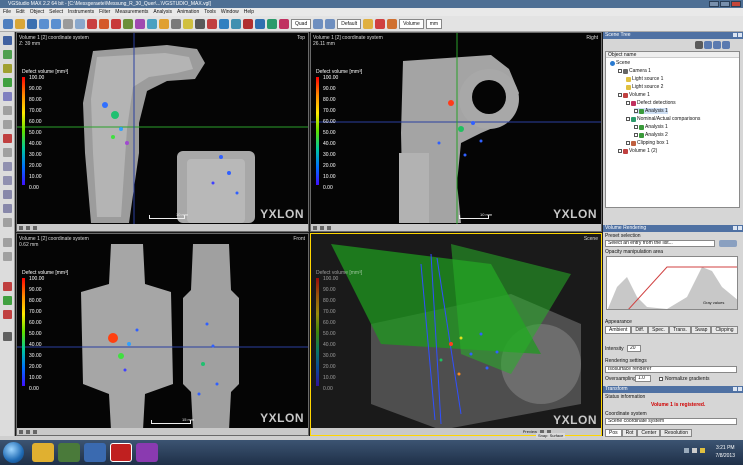  I want to click on fill-icon, so click(7, 222).